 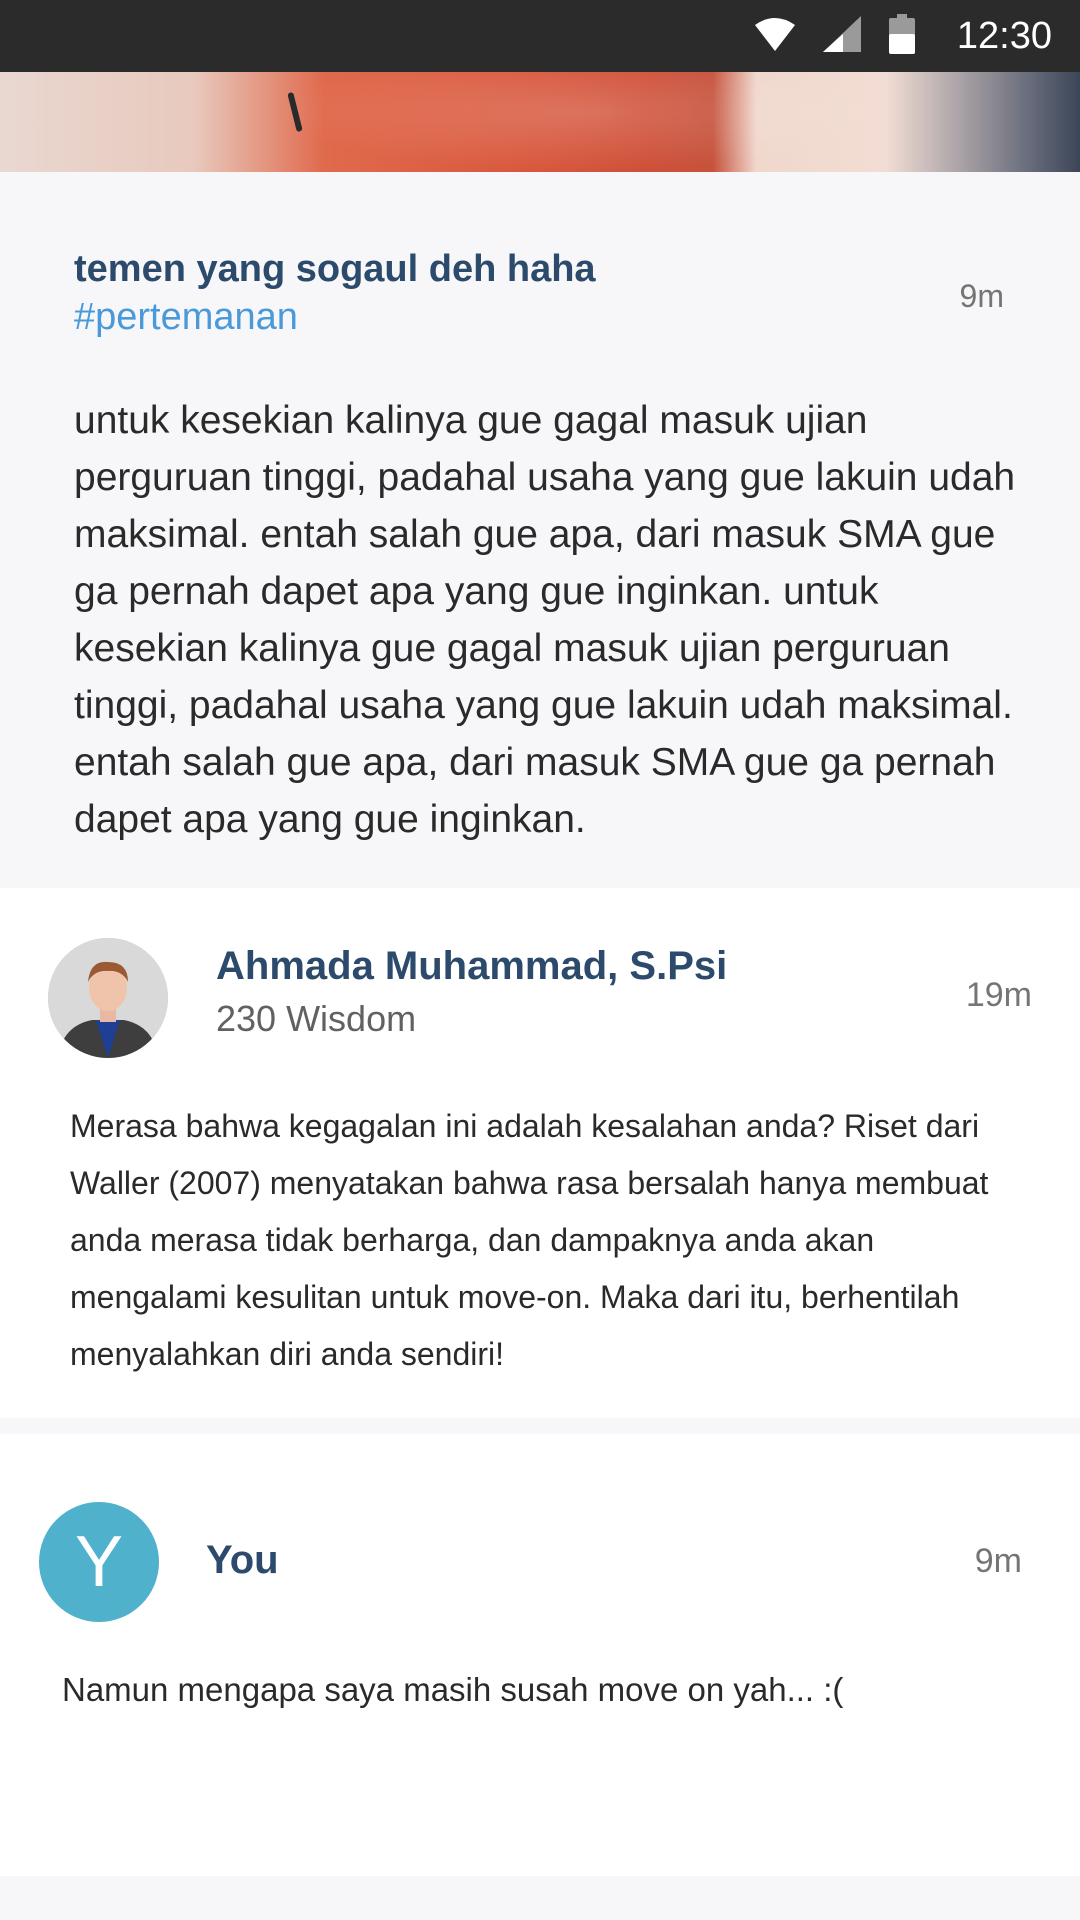 What do you see at coordinates (774, 36) in the screenshot?
I see `wifi-icon` at bounding box center [774, 36].